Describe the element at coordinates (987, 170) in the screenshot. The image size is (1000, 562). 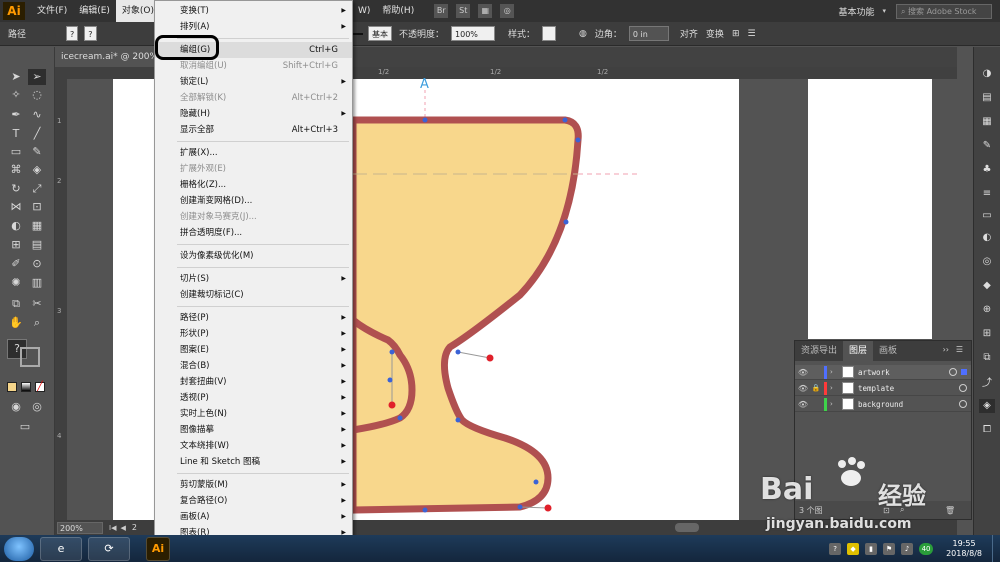
I see `symbols-icon: ♣` at that location.